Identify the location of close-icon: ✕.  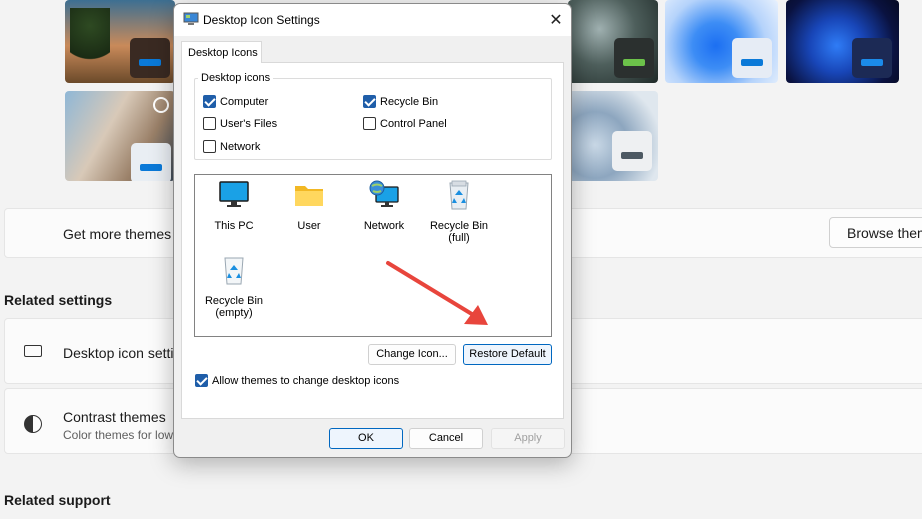
(556, 19).